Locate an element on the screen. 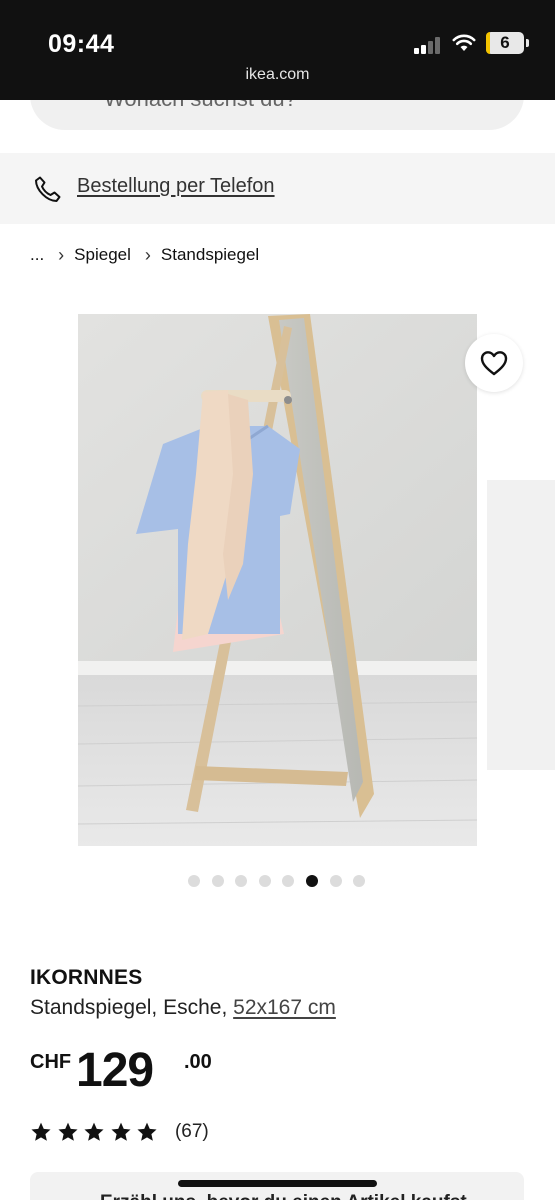  next-product-image is located at coordinates (521, 625).